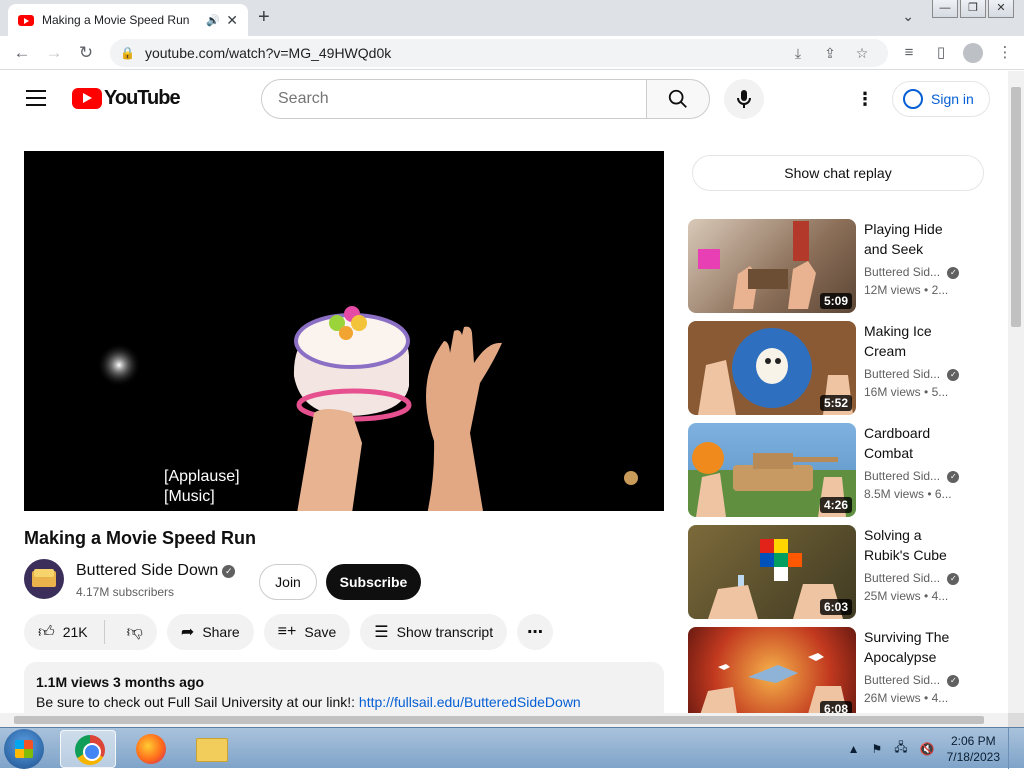 This screenshot has width=1024, height=769. I want to click on save-button: ≡+ Save, so click(307, 632).